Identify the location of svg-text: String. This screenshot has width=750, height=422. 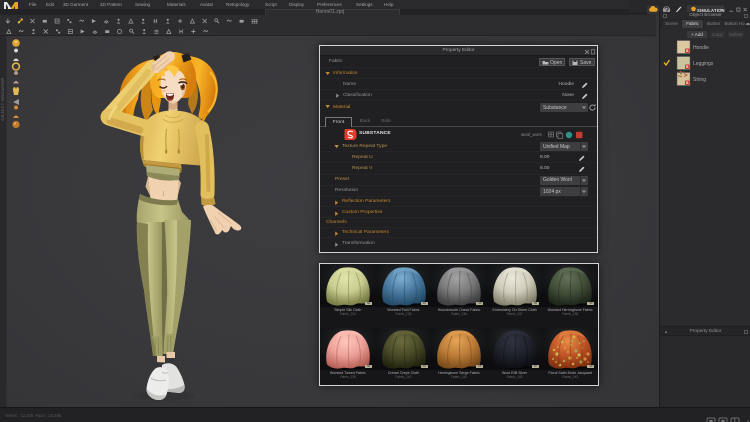
(699, 80).